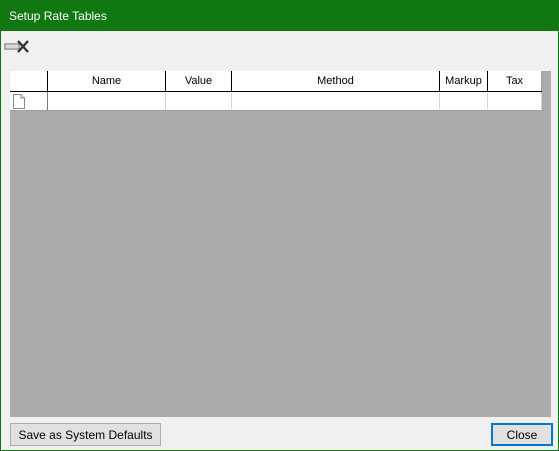 This screenshot has height=451, width=559. What do you see at coordinates (29, 101) in the screenshot?
I see `row-selector` at bounding box center [29, 101].